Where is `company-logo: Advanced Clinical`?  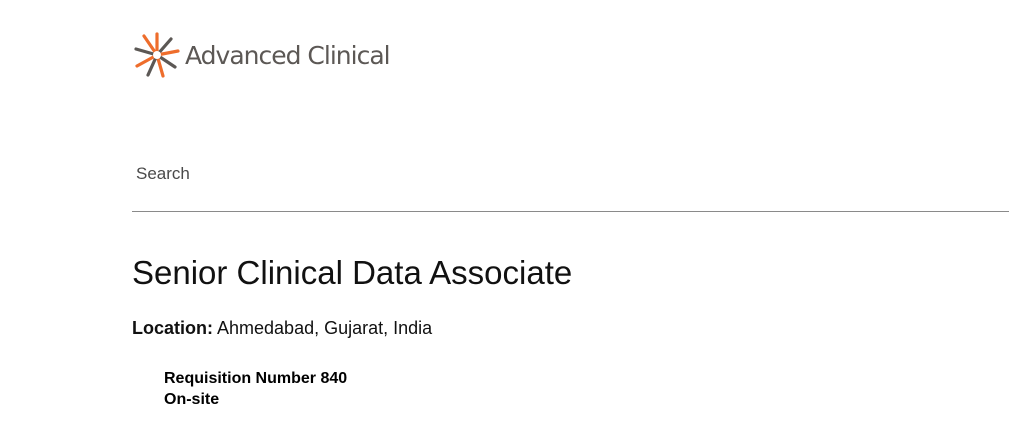
company-logo: Advanced Clinical is located at coordinates (261, 55).